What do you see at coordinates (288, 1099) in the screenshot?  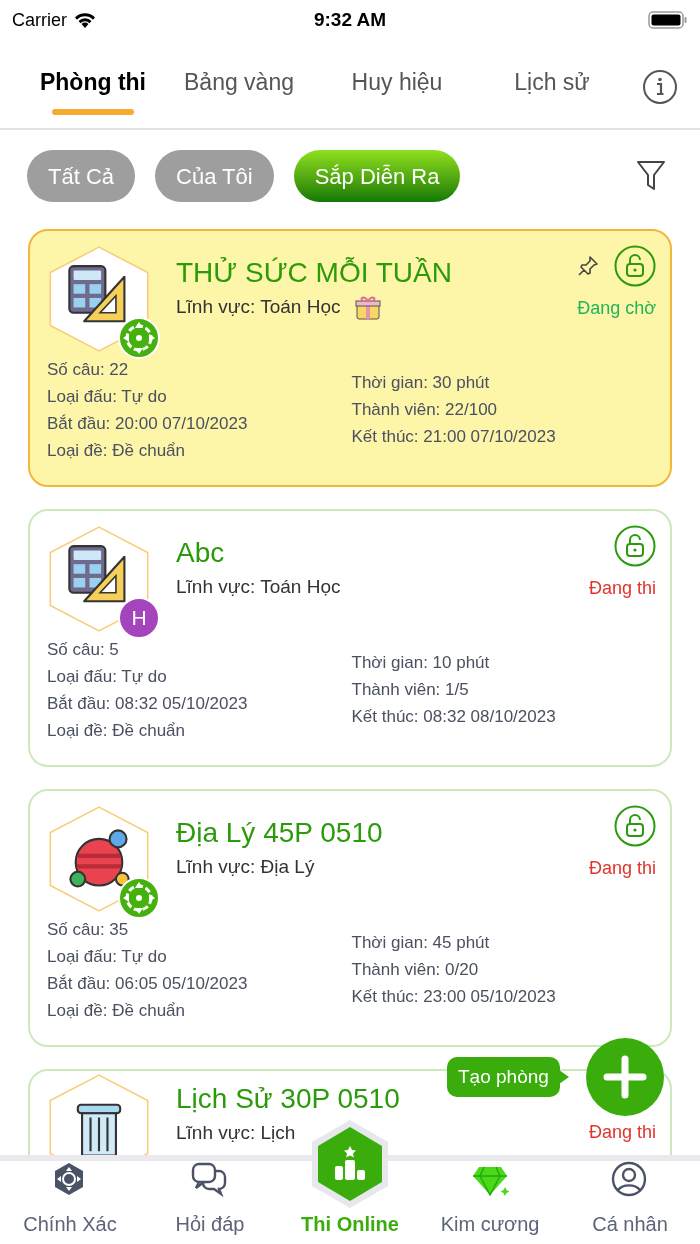 I see `room-title: Lịch Sử 30P 0510` at bounding box center [288, 1099].